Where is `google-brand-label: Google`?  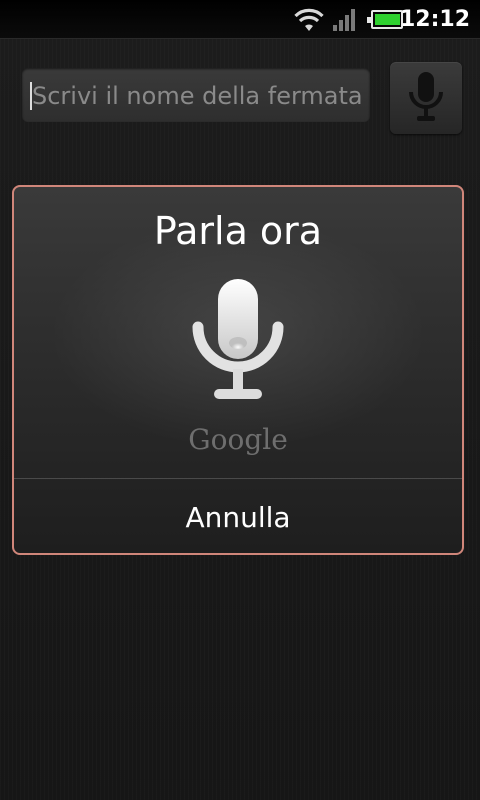
google-brand-label: Google is located at coordinates (238, 439).